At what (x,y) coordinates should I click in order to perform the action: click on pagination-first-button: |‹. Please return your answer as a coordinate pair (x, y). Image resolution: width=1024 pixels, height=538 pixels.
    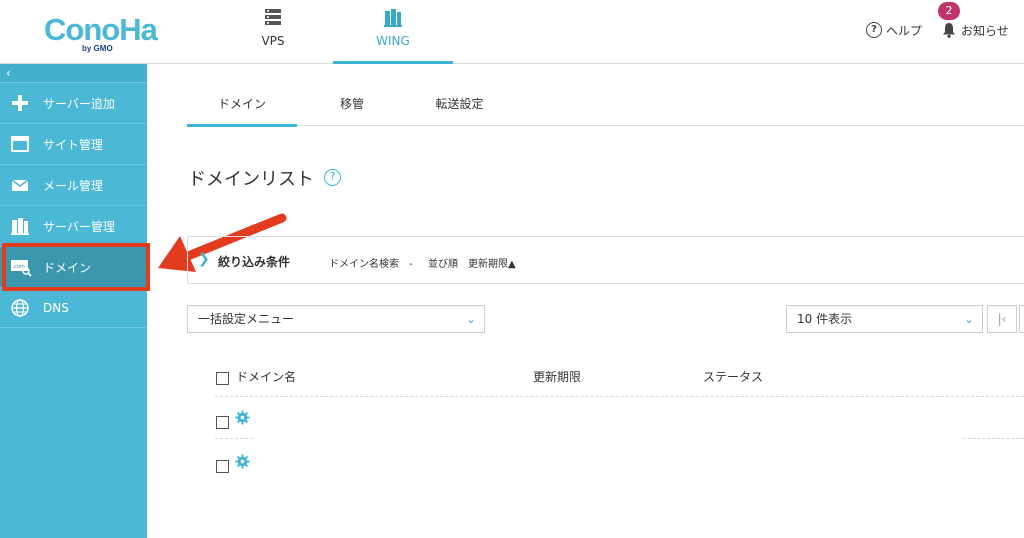
    Looking at the image, I should click on (1002, 319).